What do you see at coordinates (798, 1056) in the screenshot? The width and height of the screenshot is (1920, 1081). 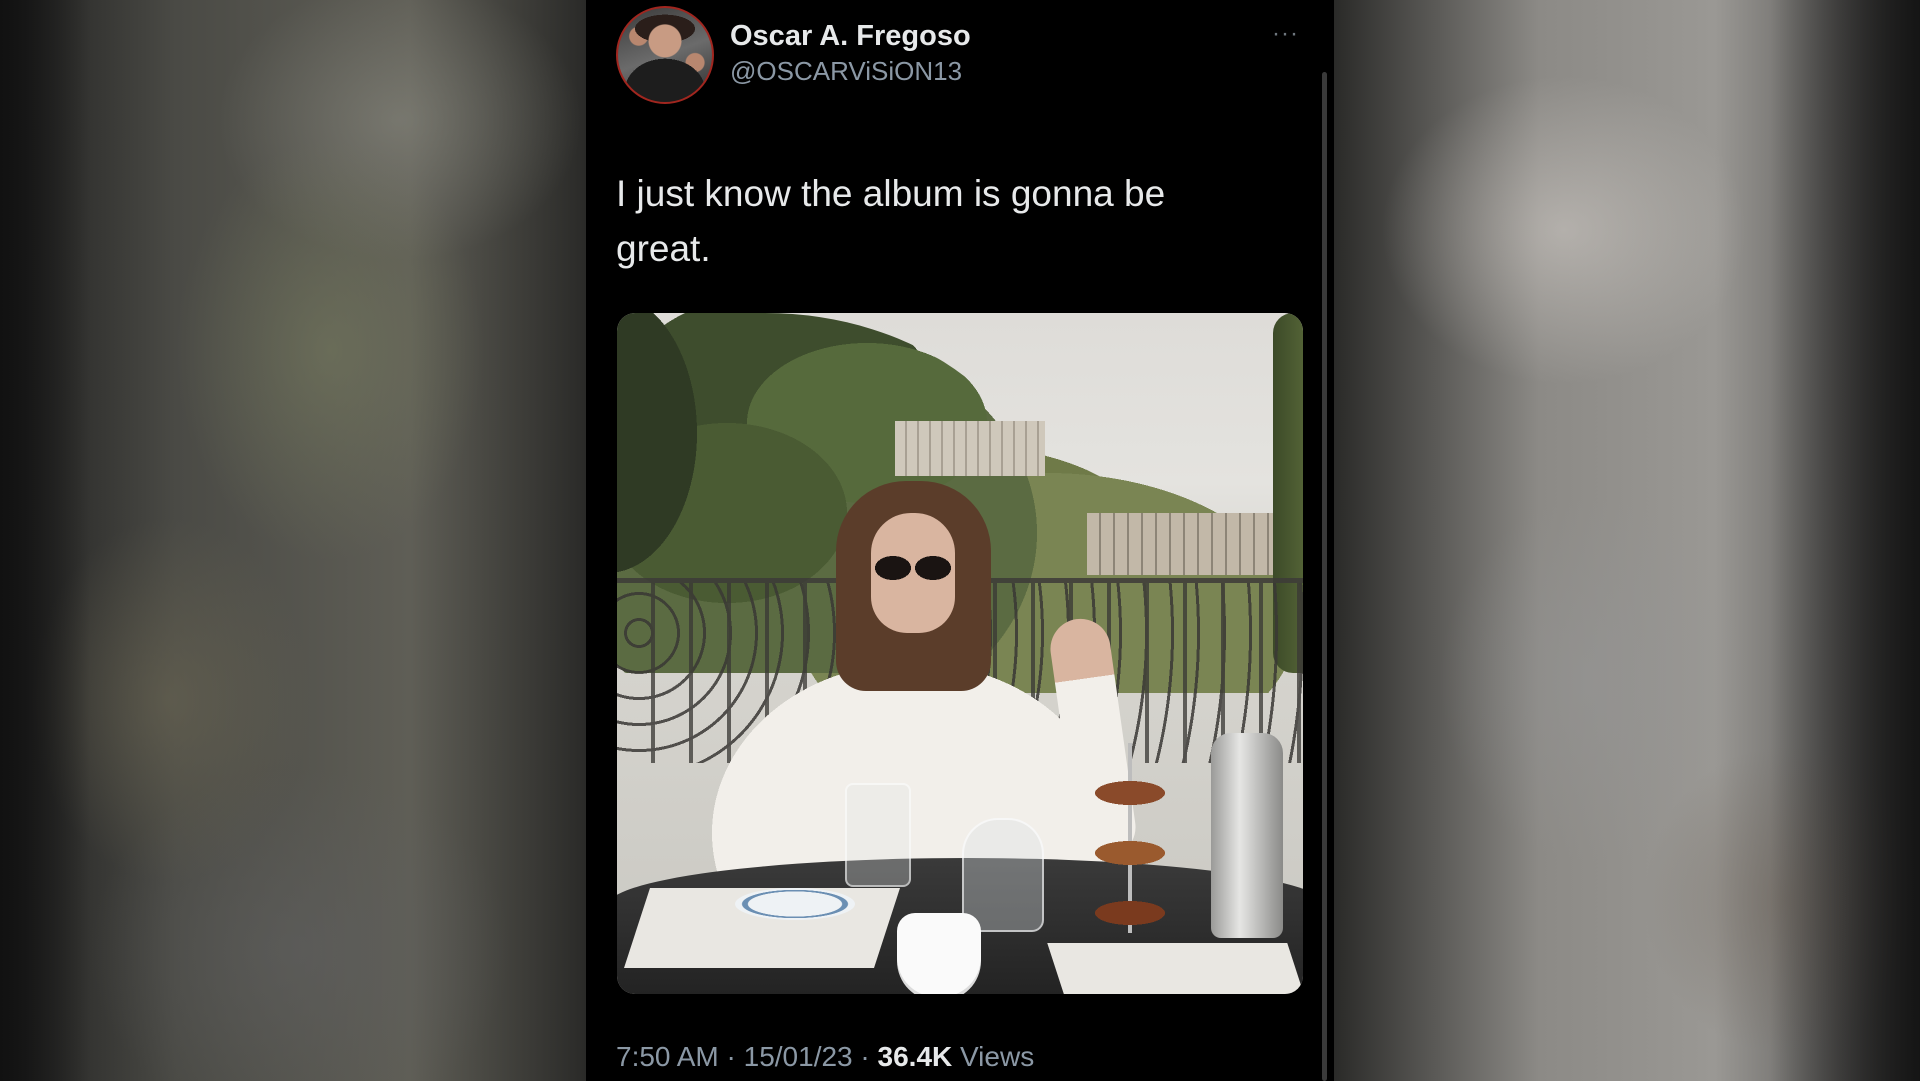 I see `tweet-date: 15/01/23` at bounding box center [798, 1056].